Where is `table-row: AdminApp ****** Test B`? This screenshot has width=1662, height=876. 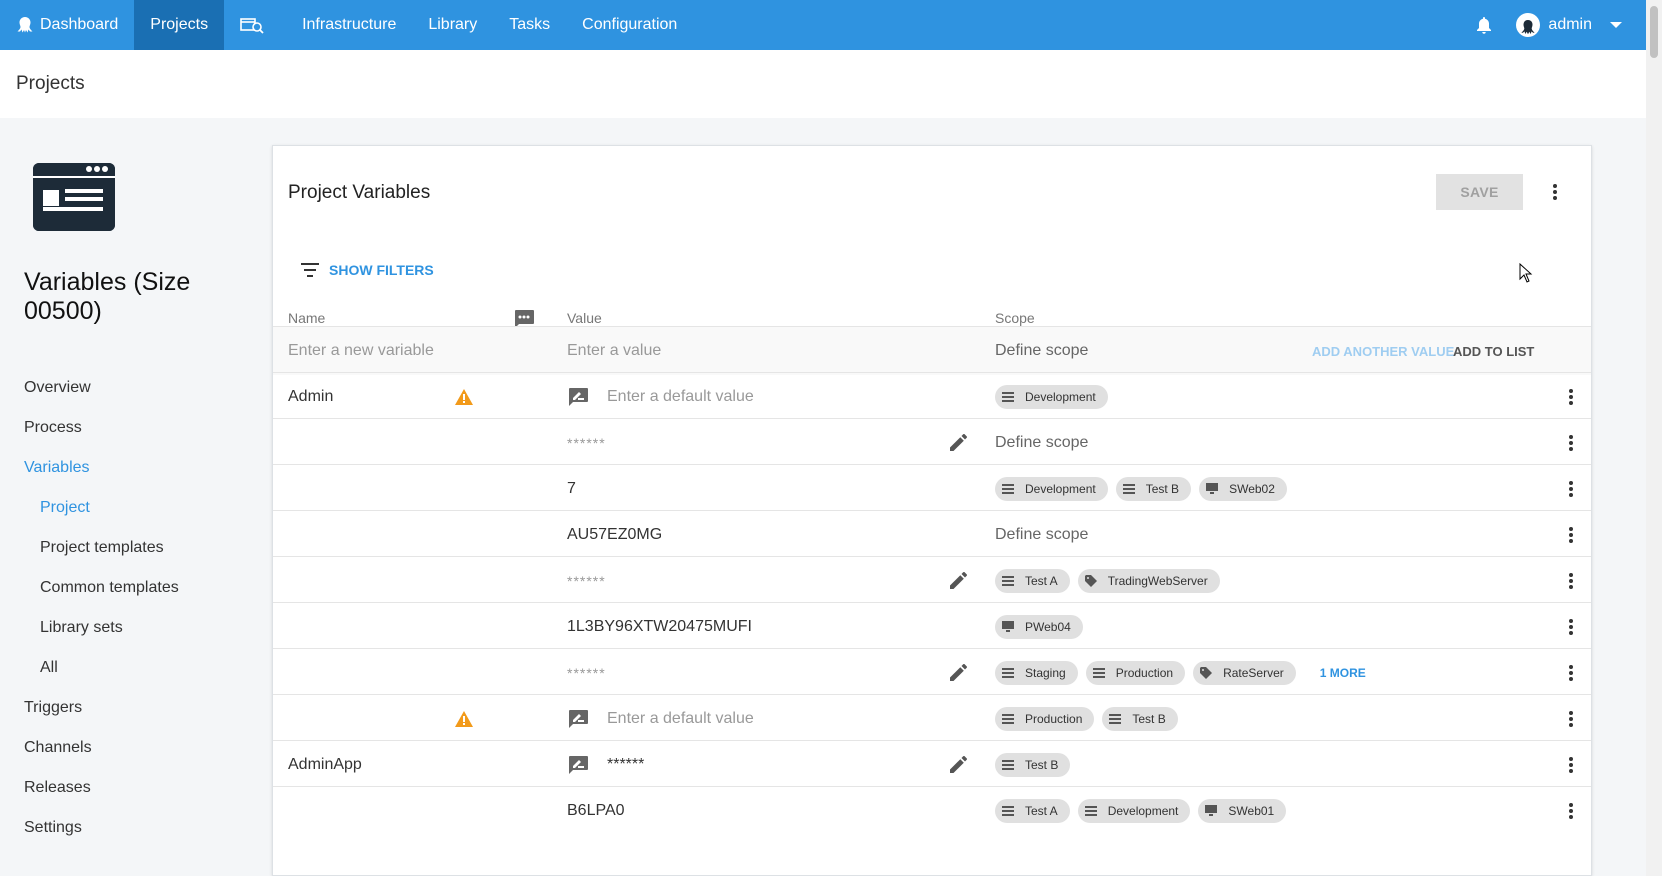
table-row: AdminApp ****** Test B is located at coordinates (932, 764).